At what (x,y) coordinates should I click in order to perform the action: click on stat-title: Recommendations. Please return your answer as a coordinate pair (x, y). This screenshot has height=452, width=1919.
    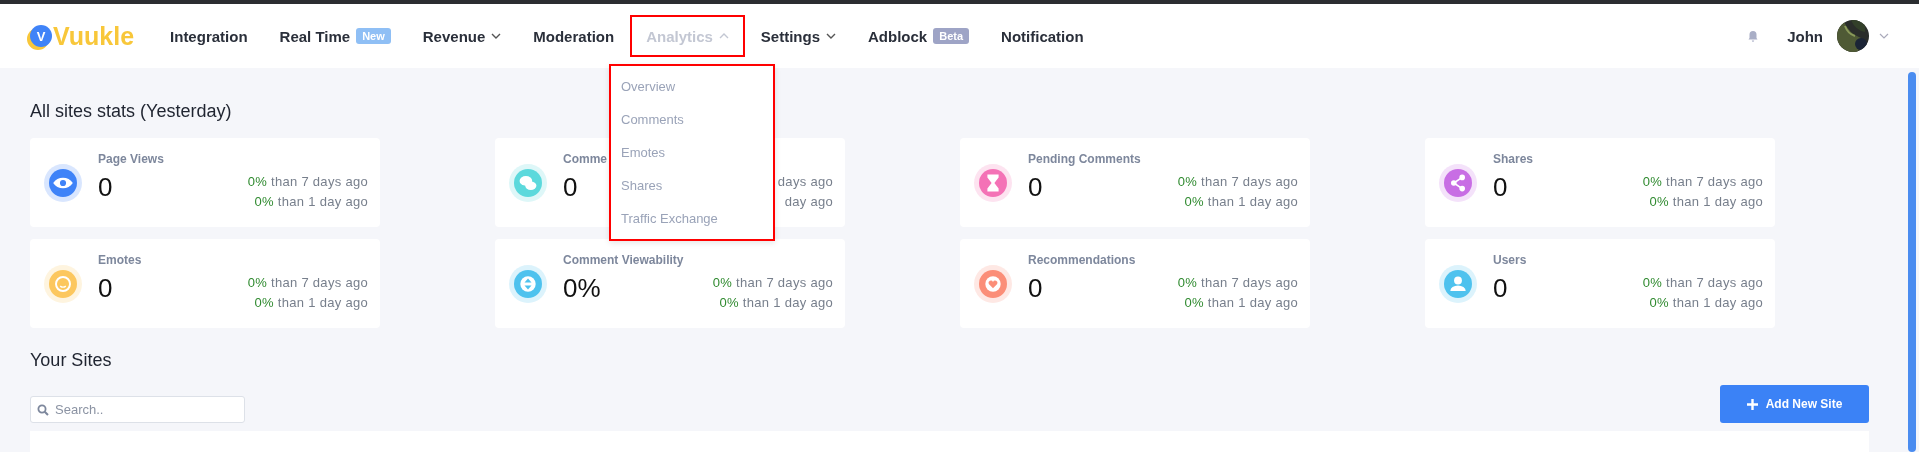
    Looking at the image, I should click on (1082, 260).